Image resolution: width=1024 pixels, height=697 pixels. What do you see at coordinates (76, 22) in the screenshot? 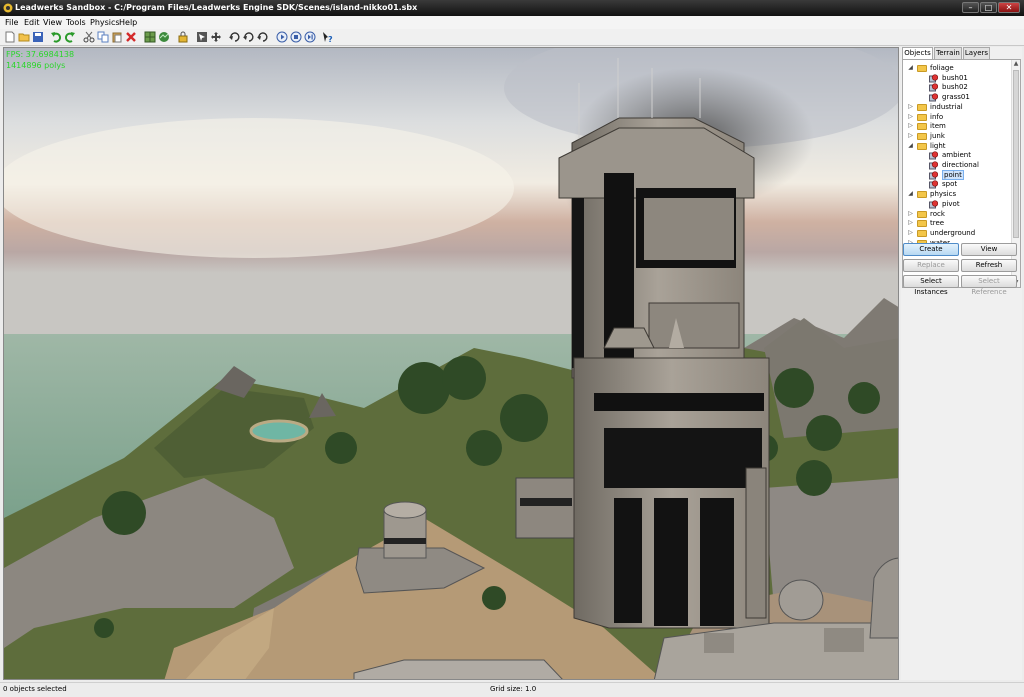
I see `menu-tools: Tools` at bounding box center [76, 22].